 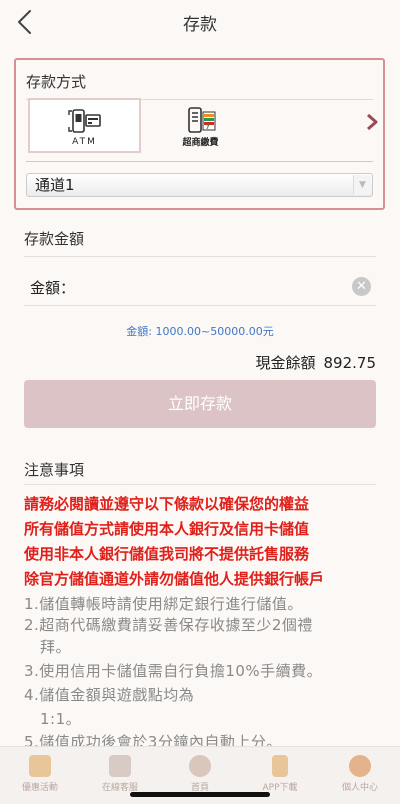 What do you see at coordinates (200, 331) in the screenshot?
I see `amount-range-hint: 金額: 1000.00~50000.00元` at bounding box center [200, 331].